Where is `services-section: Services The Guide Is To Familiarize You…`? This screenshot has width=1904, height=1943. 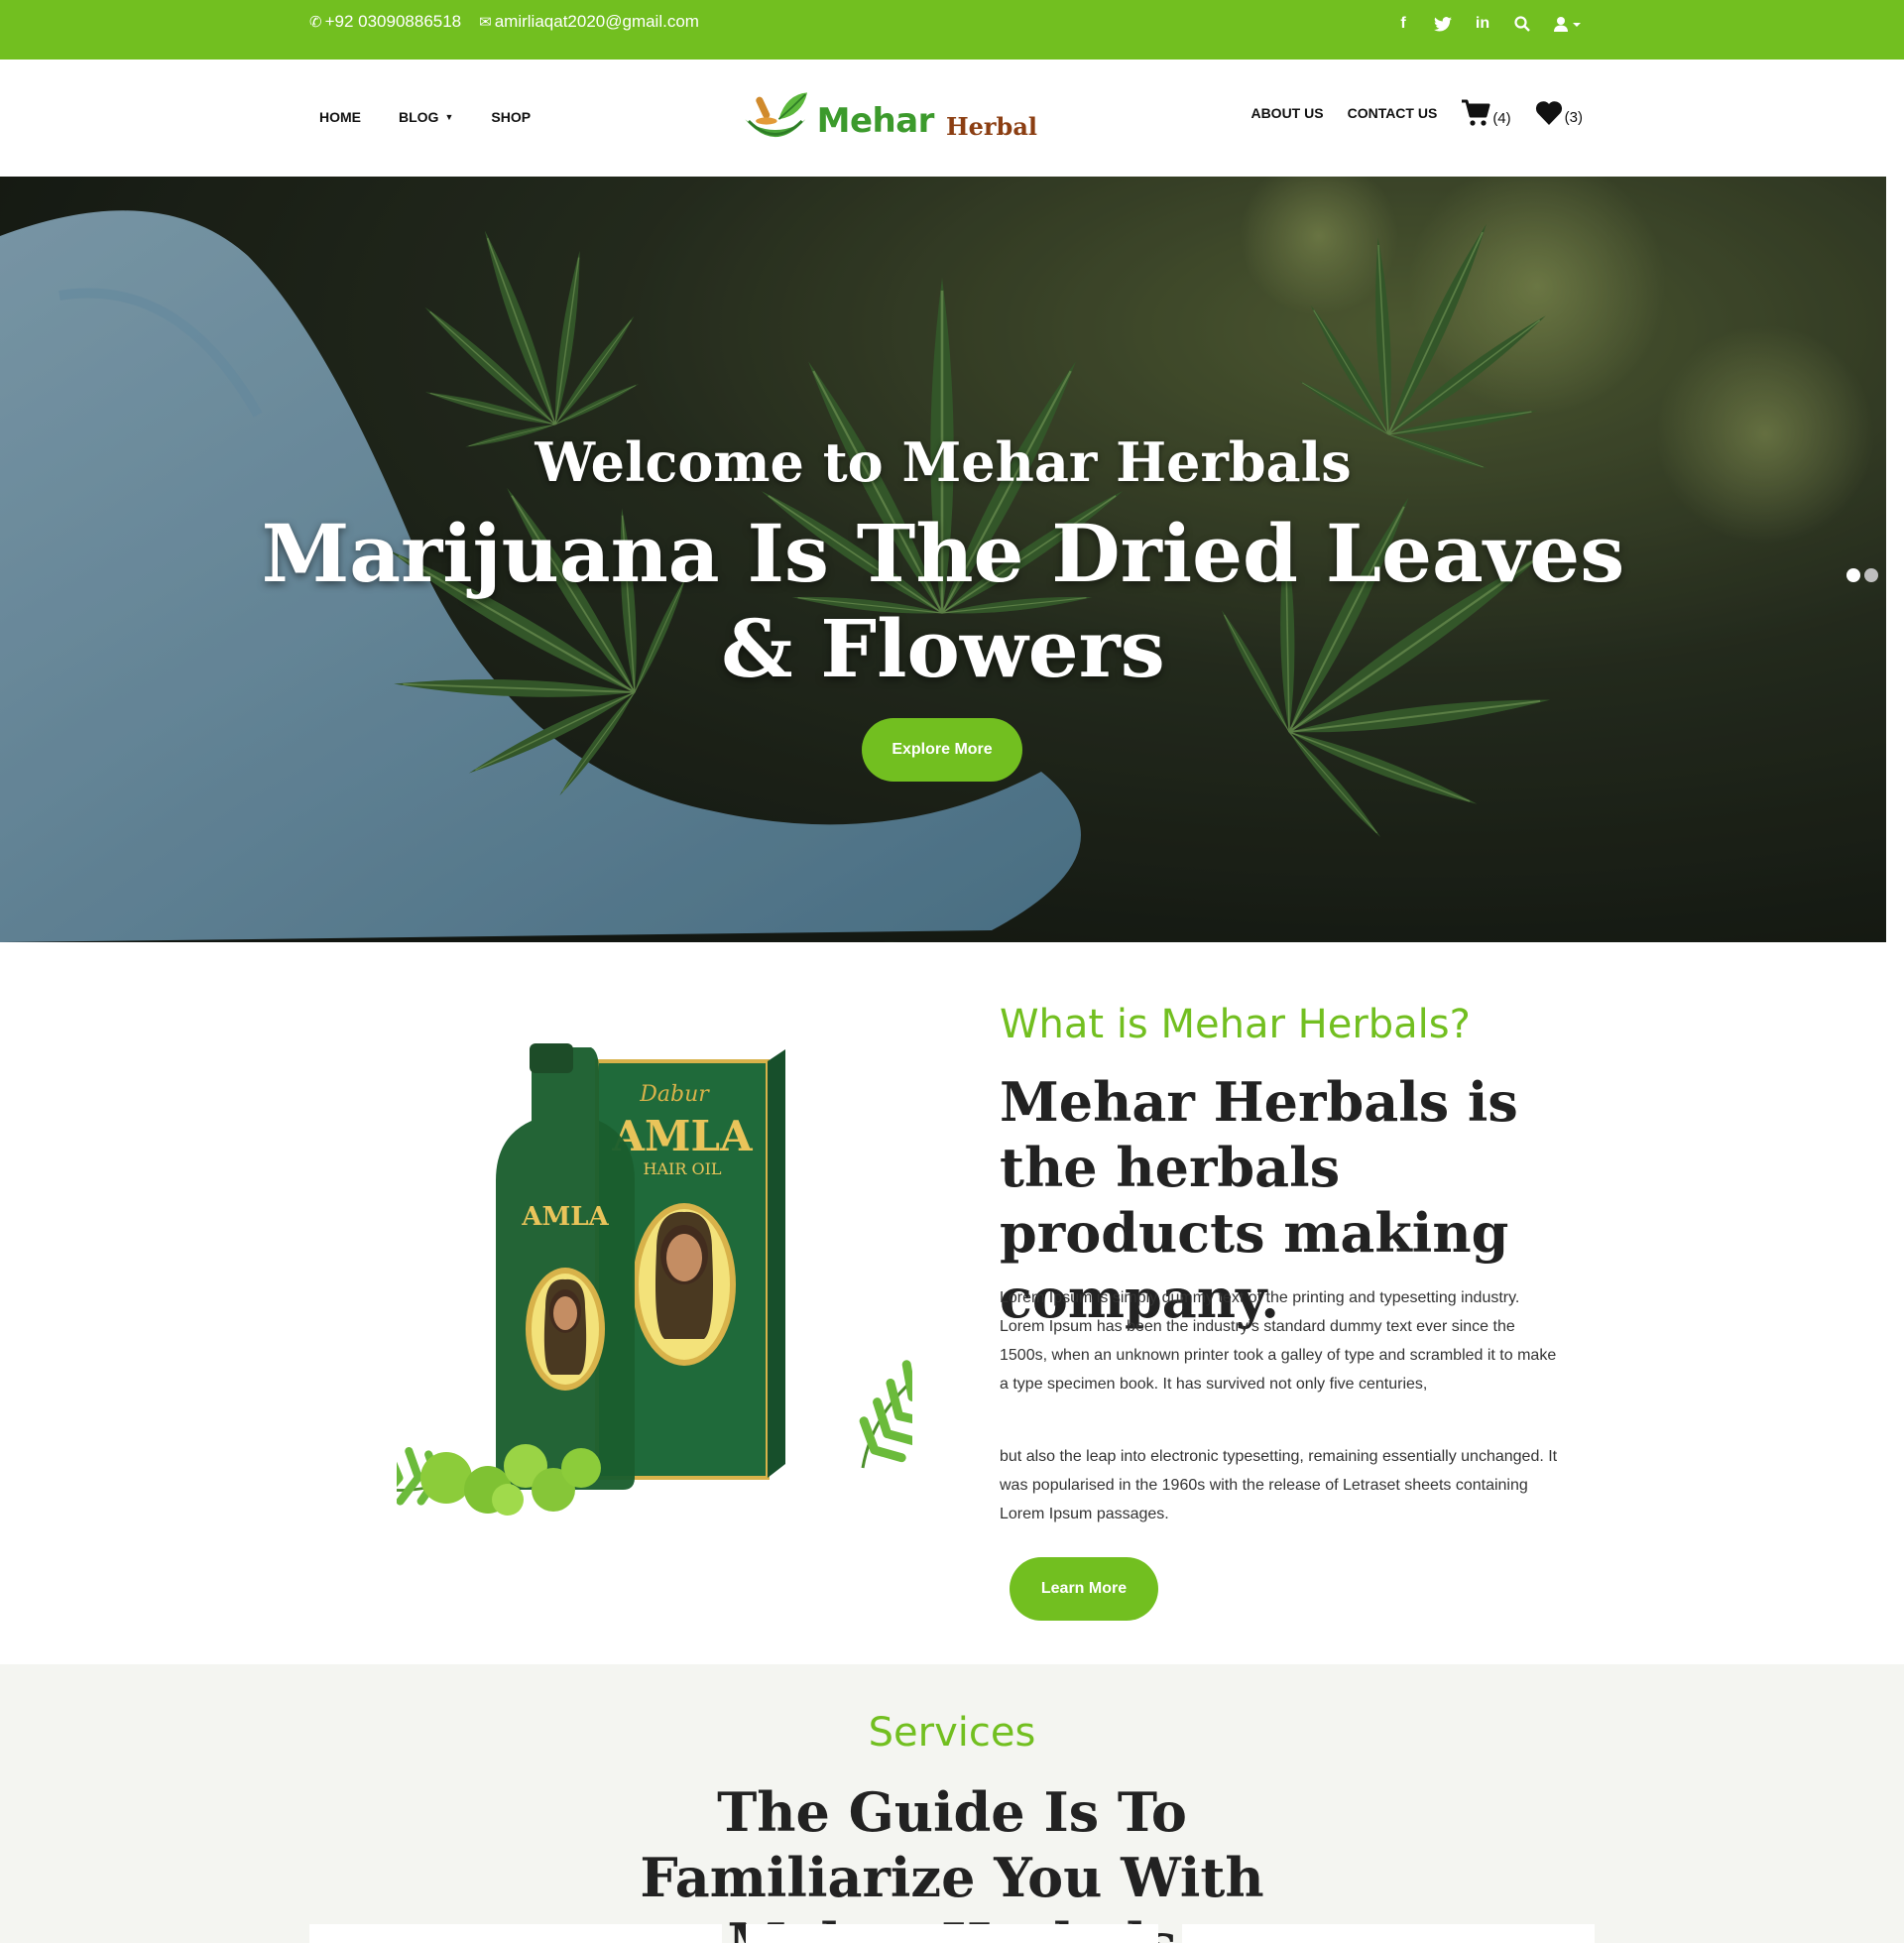
services-section: Services The Guide Is To Familiarize You… is located at coordinates (952, 1804).